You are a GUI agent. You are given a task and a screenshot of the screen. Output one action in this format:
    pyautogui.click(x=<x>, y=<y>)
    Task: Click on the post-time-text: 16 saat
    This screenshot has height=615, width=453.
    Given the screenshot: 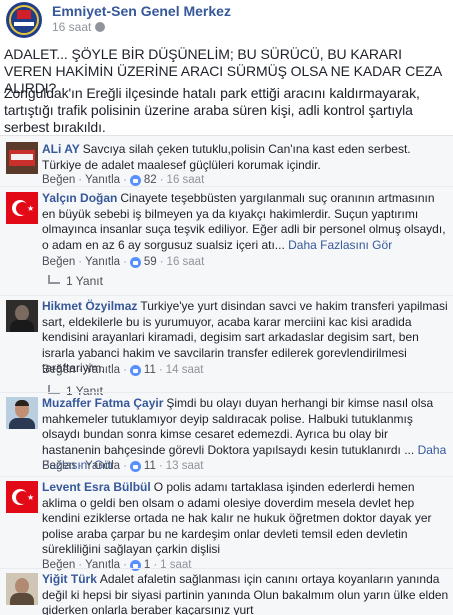 What is the action you would take?
    pyautogui.click(x=72, y=27)
    